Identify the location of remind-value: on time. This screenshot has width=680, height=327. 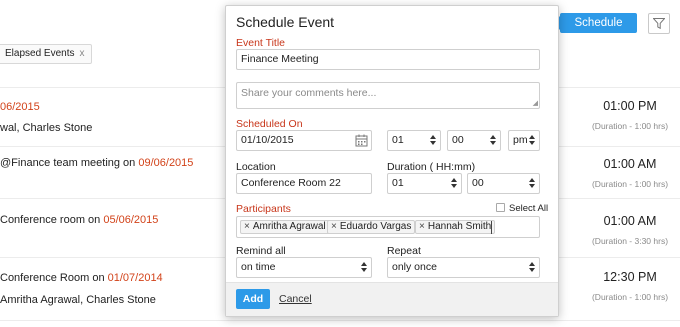
(258, 267).